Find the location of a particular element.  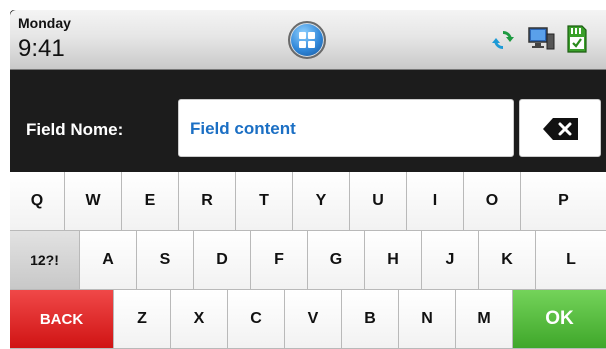

key-p: P is located at coordinates (563, 201).